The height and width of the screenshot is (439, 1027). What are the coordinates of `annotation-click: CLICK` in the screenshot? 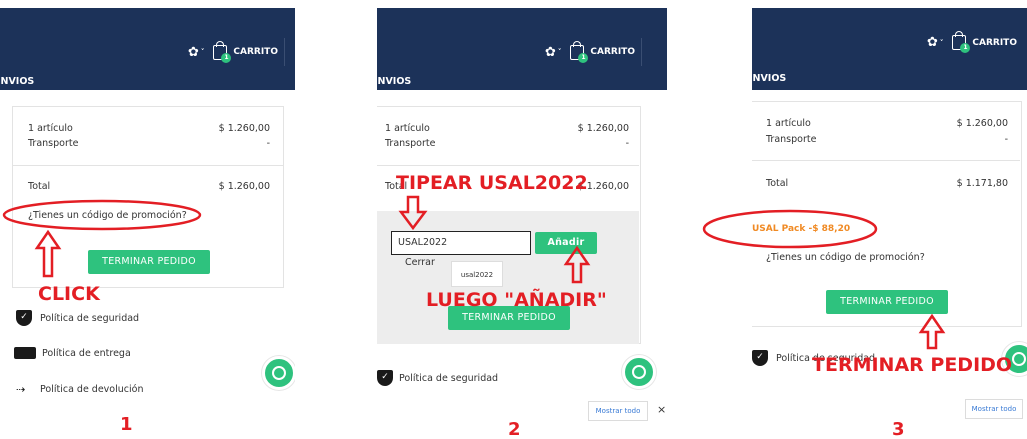 It's located at (69, 294).